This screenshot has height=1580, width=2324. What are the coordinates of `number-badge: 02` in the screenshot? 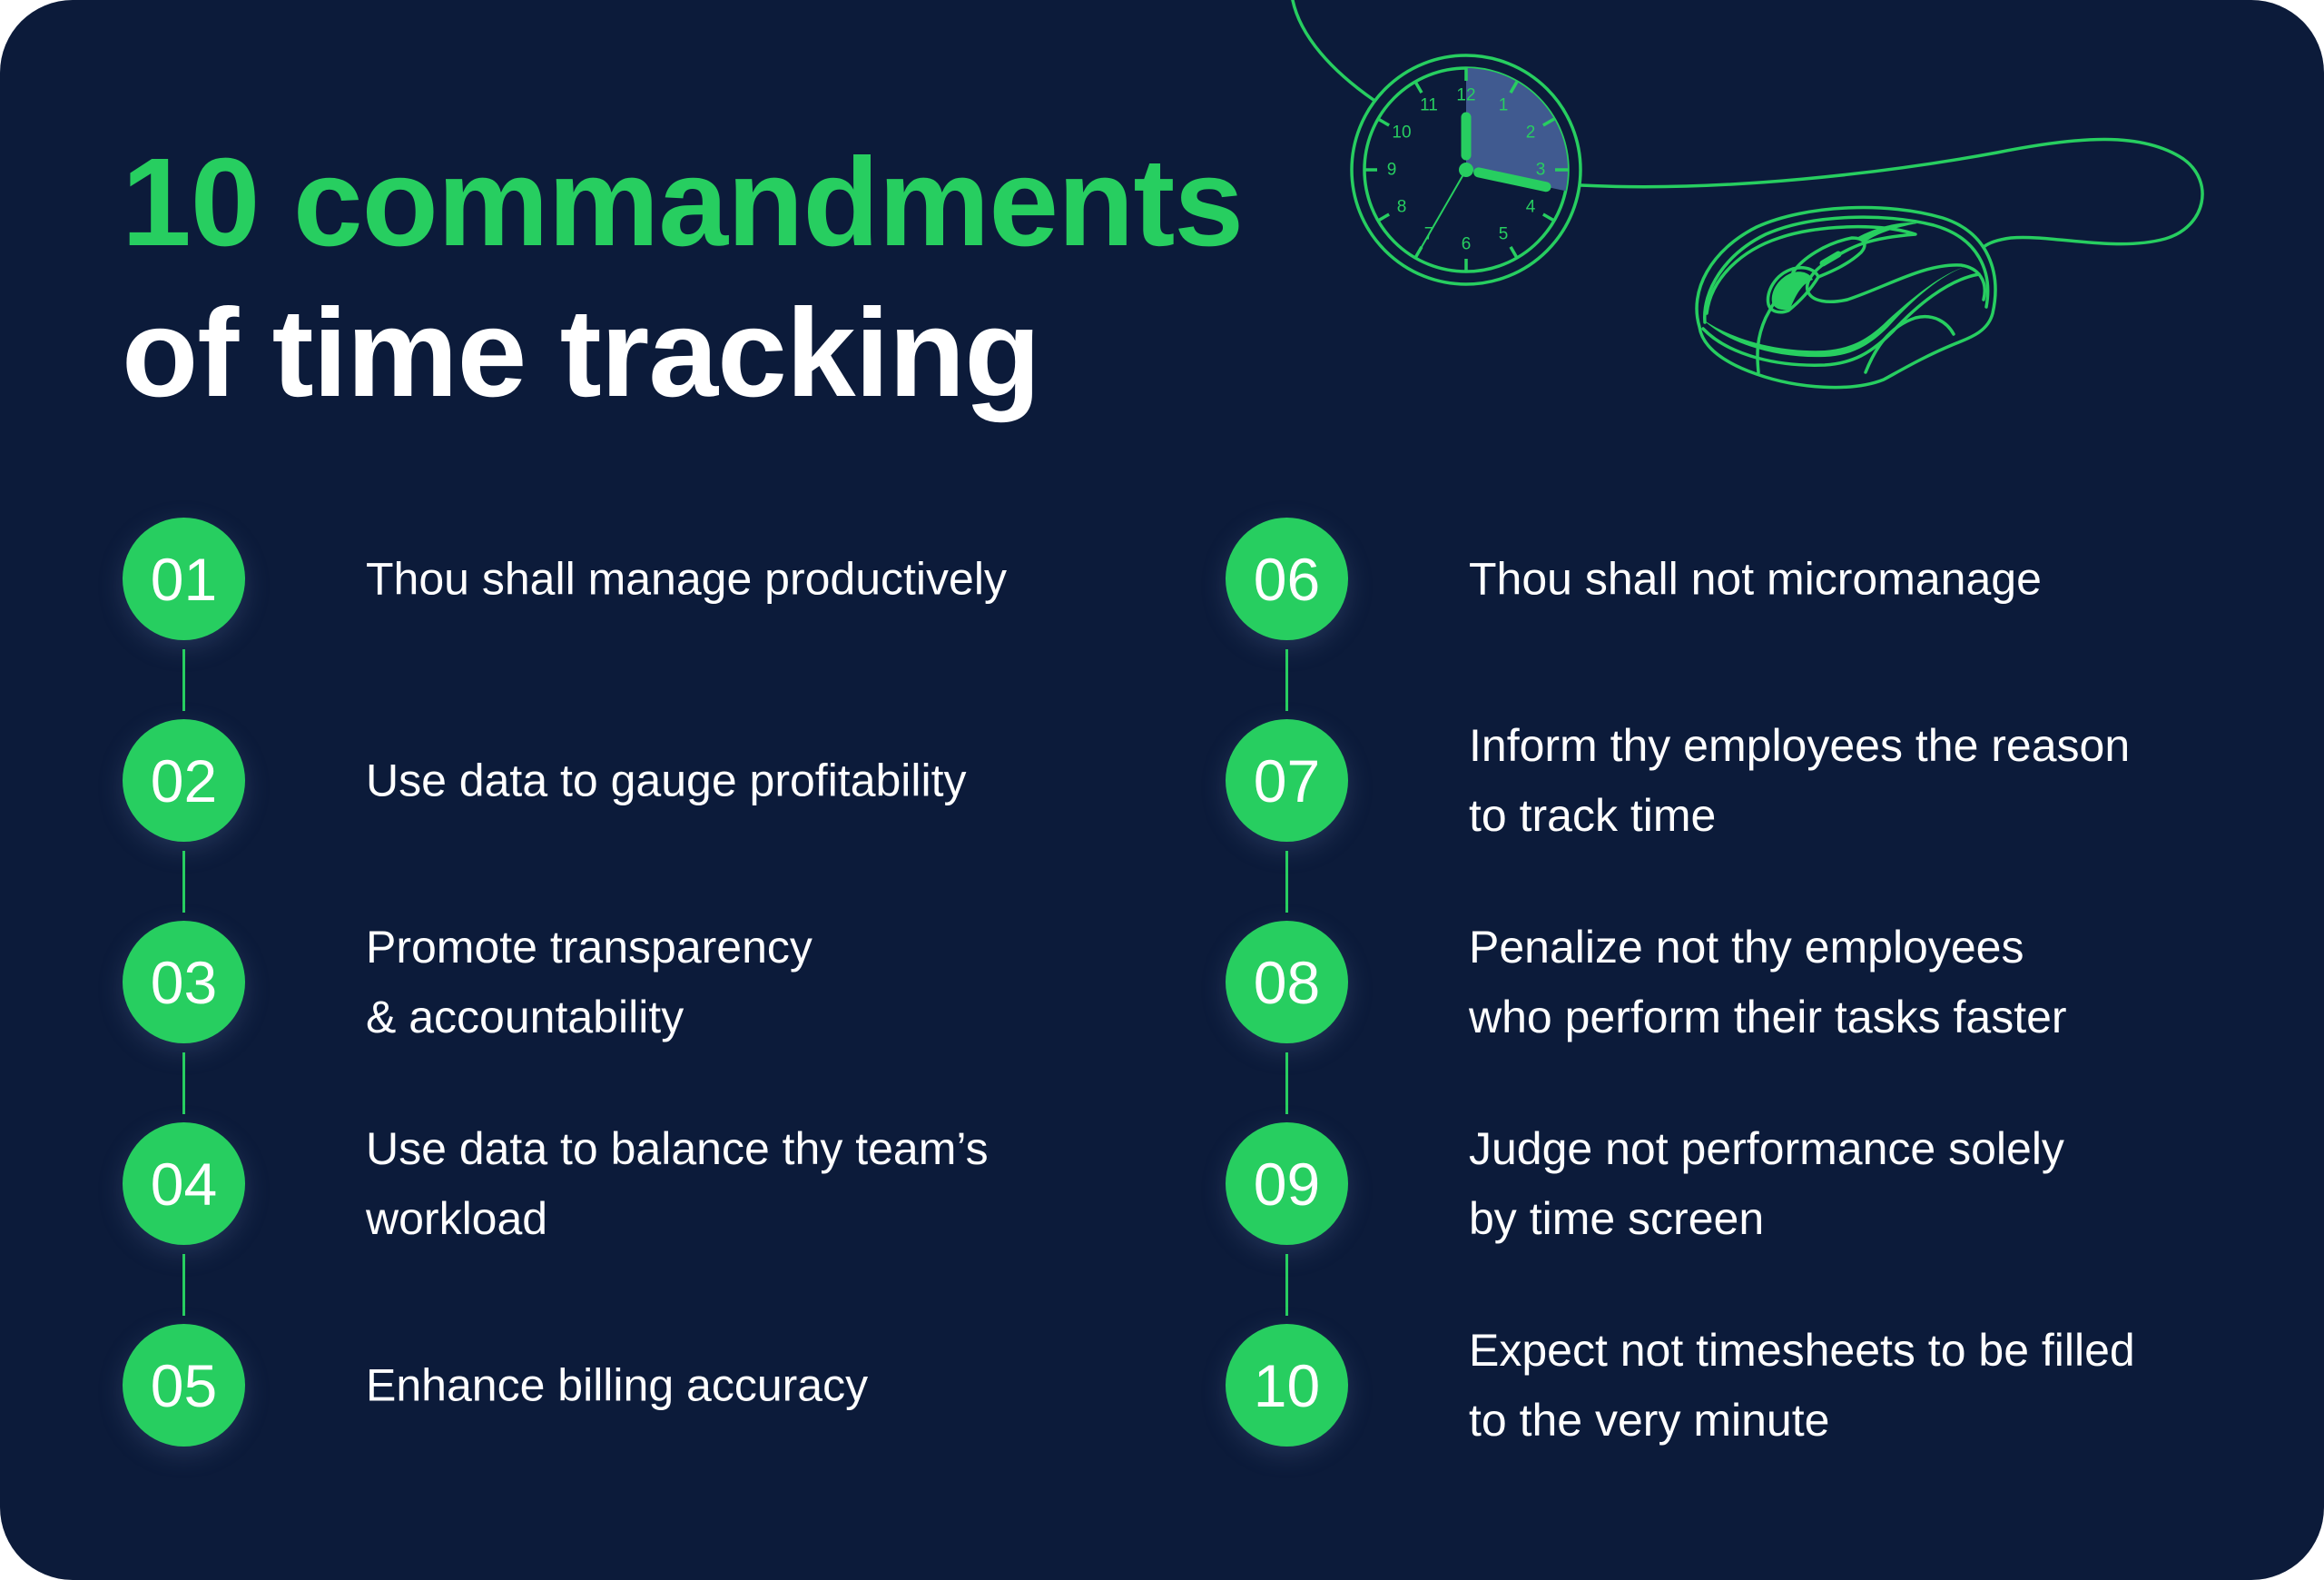 It's located at (184, 780).